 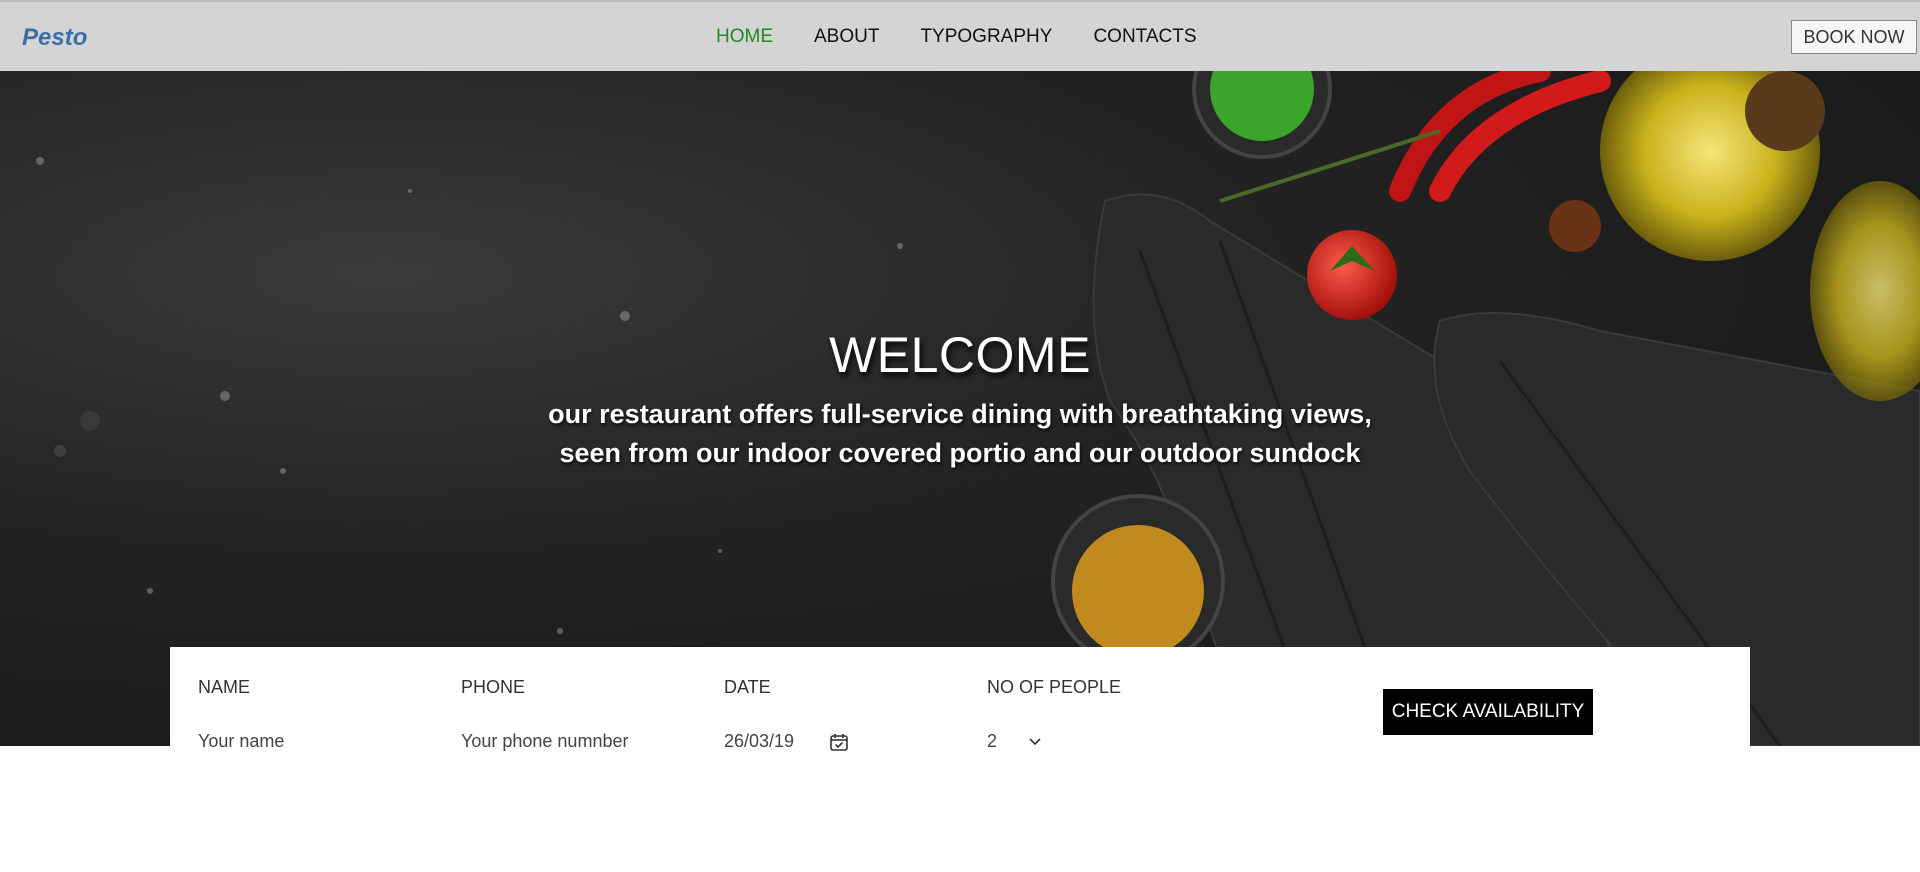 I want to click on hero-title: WELCOME, so click(x=960, y=355).